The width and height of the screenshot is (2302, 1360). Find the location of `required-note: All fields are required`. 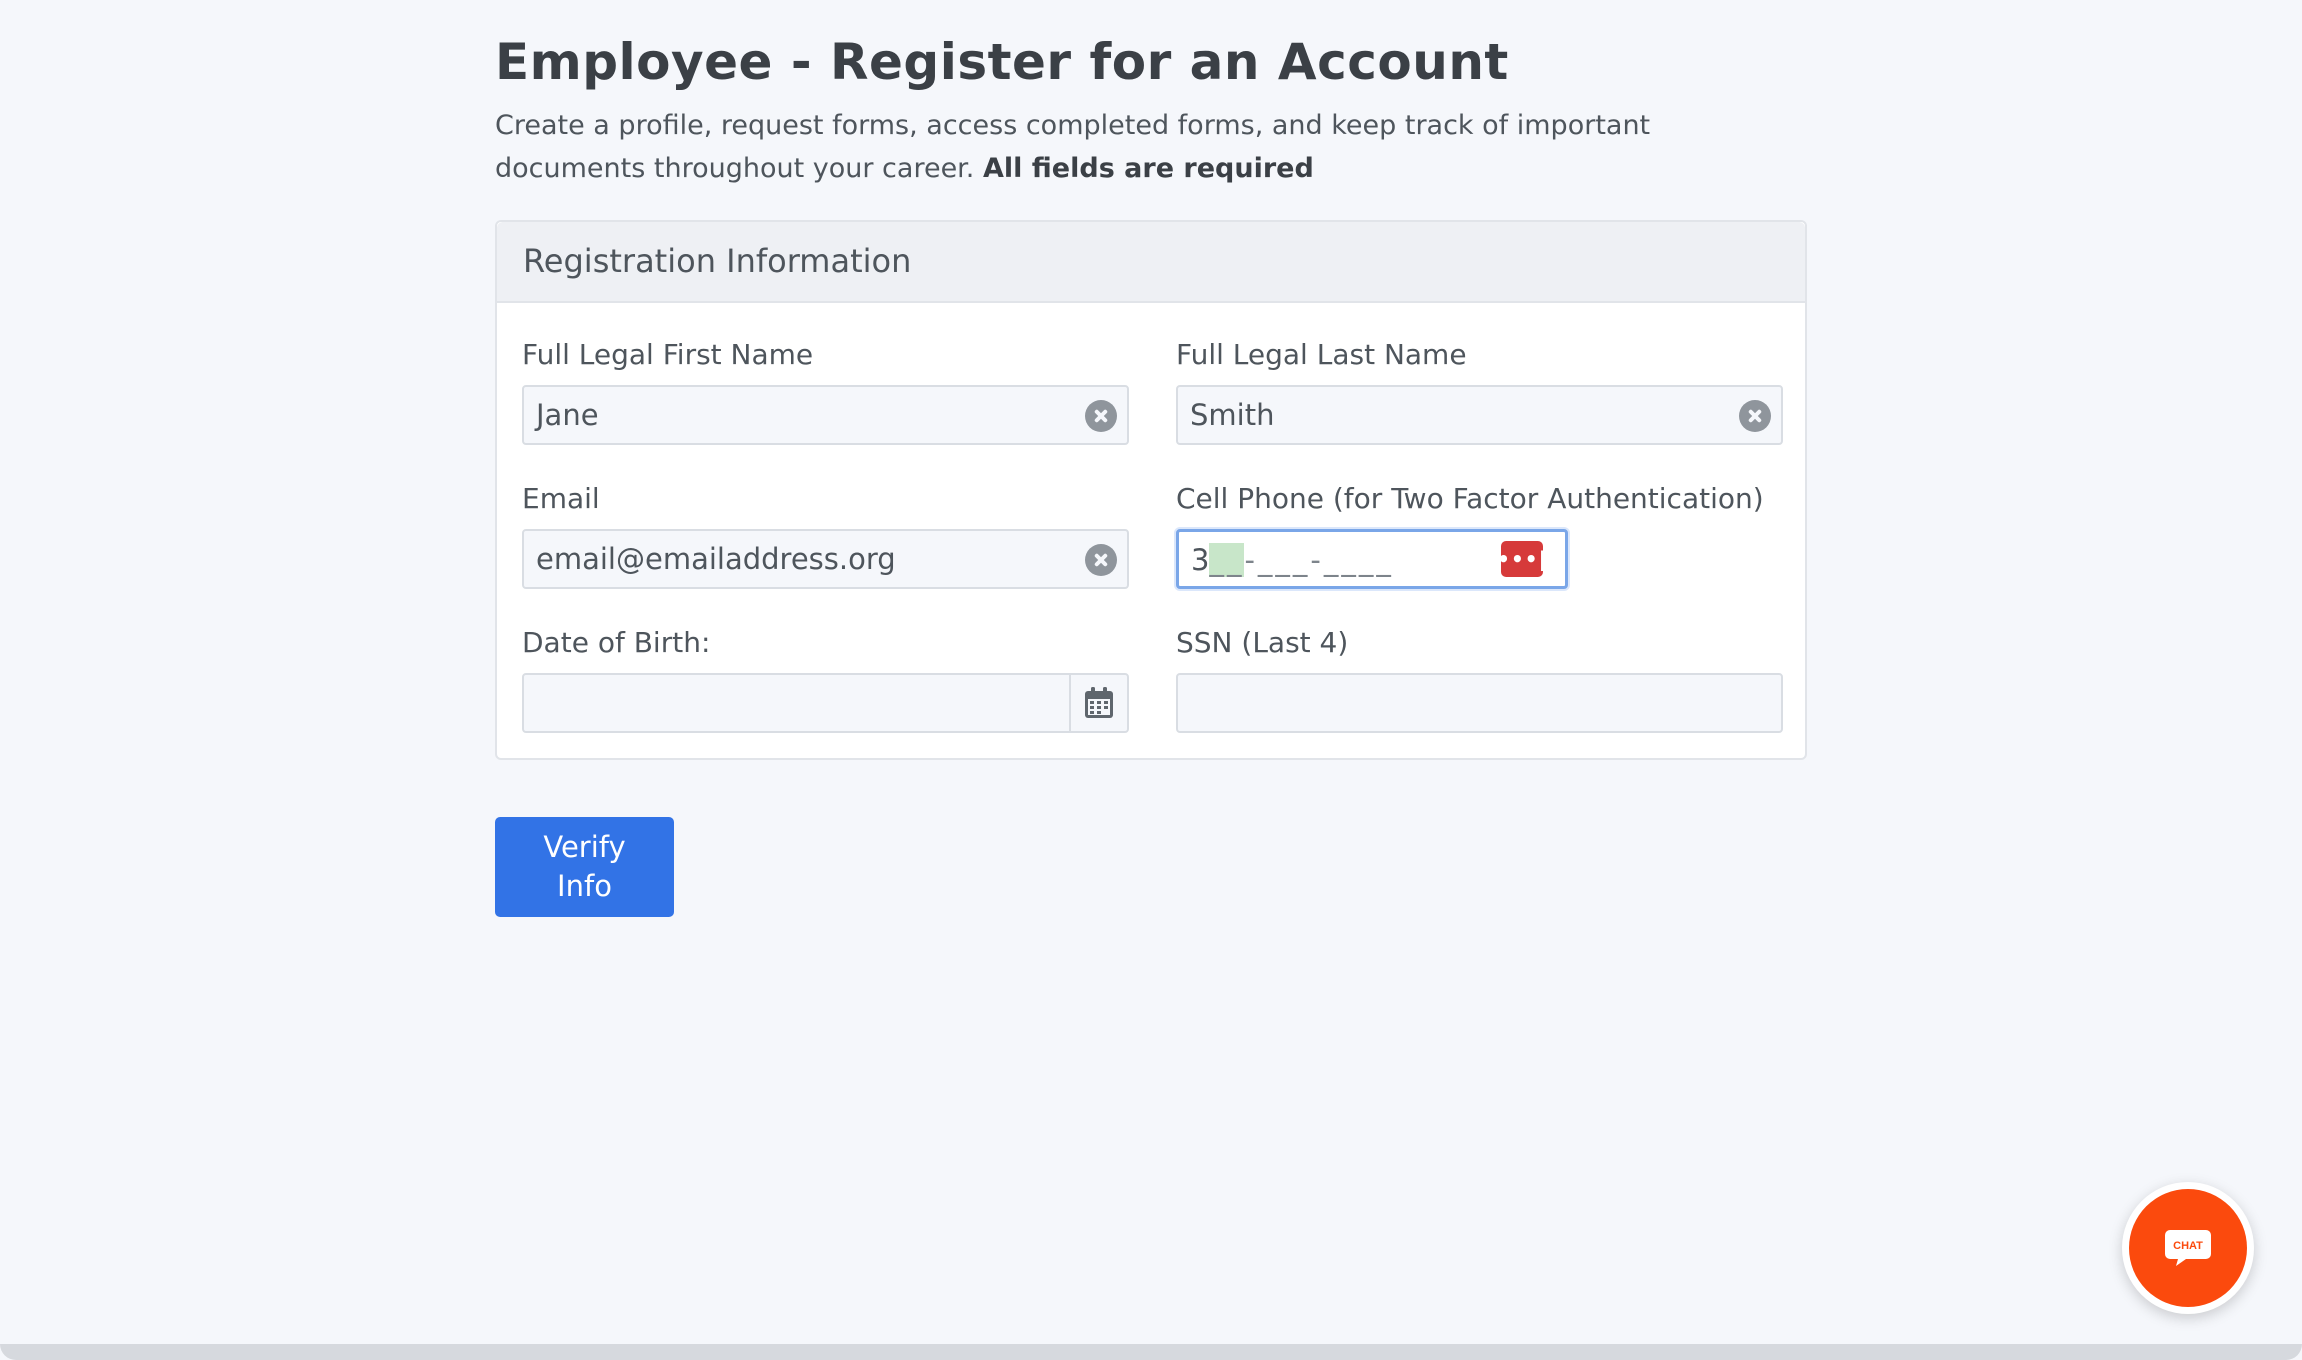

required-note: All fields are required is located at coordinates (1148, 168).